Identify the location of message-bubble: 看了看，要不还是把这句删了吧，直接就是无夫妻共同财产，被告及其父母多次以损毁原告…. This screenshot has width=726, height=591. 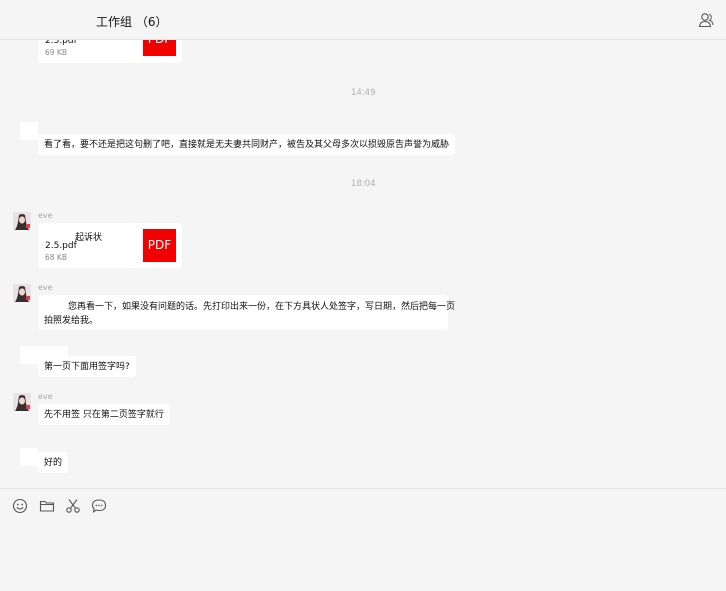
(247, 144).